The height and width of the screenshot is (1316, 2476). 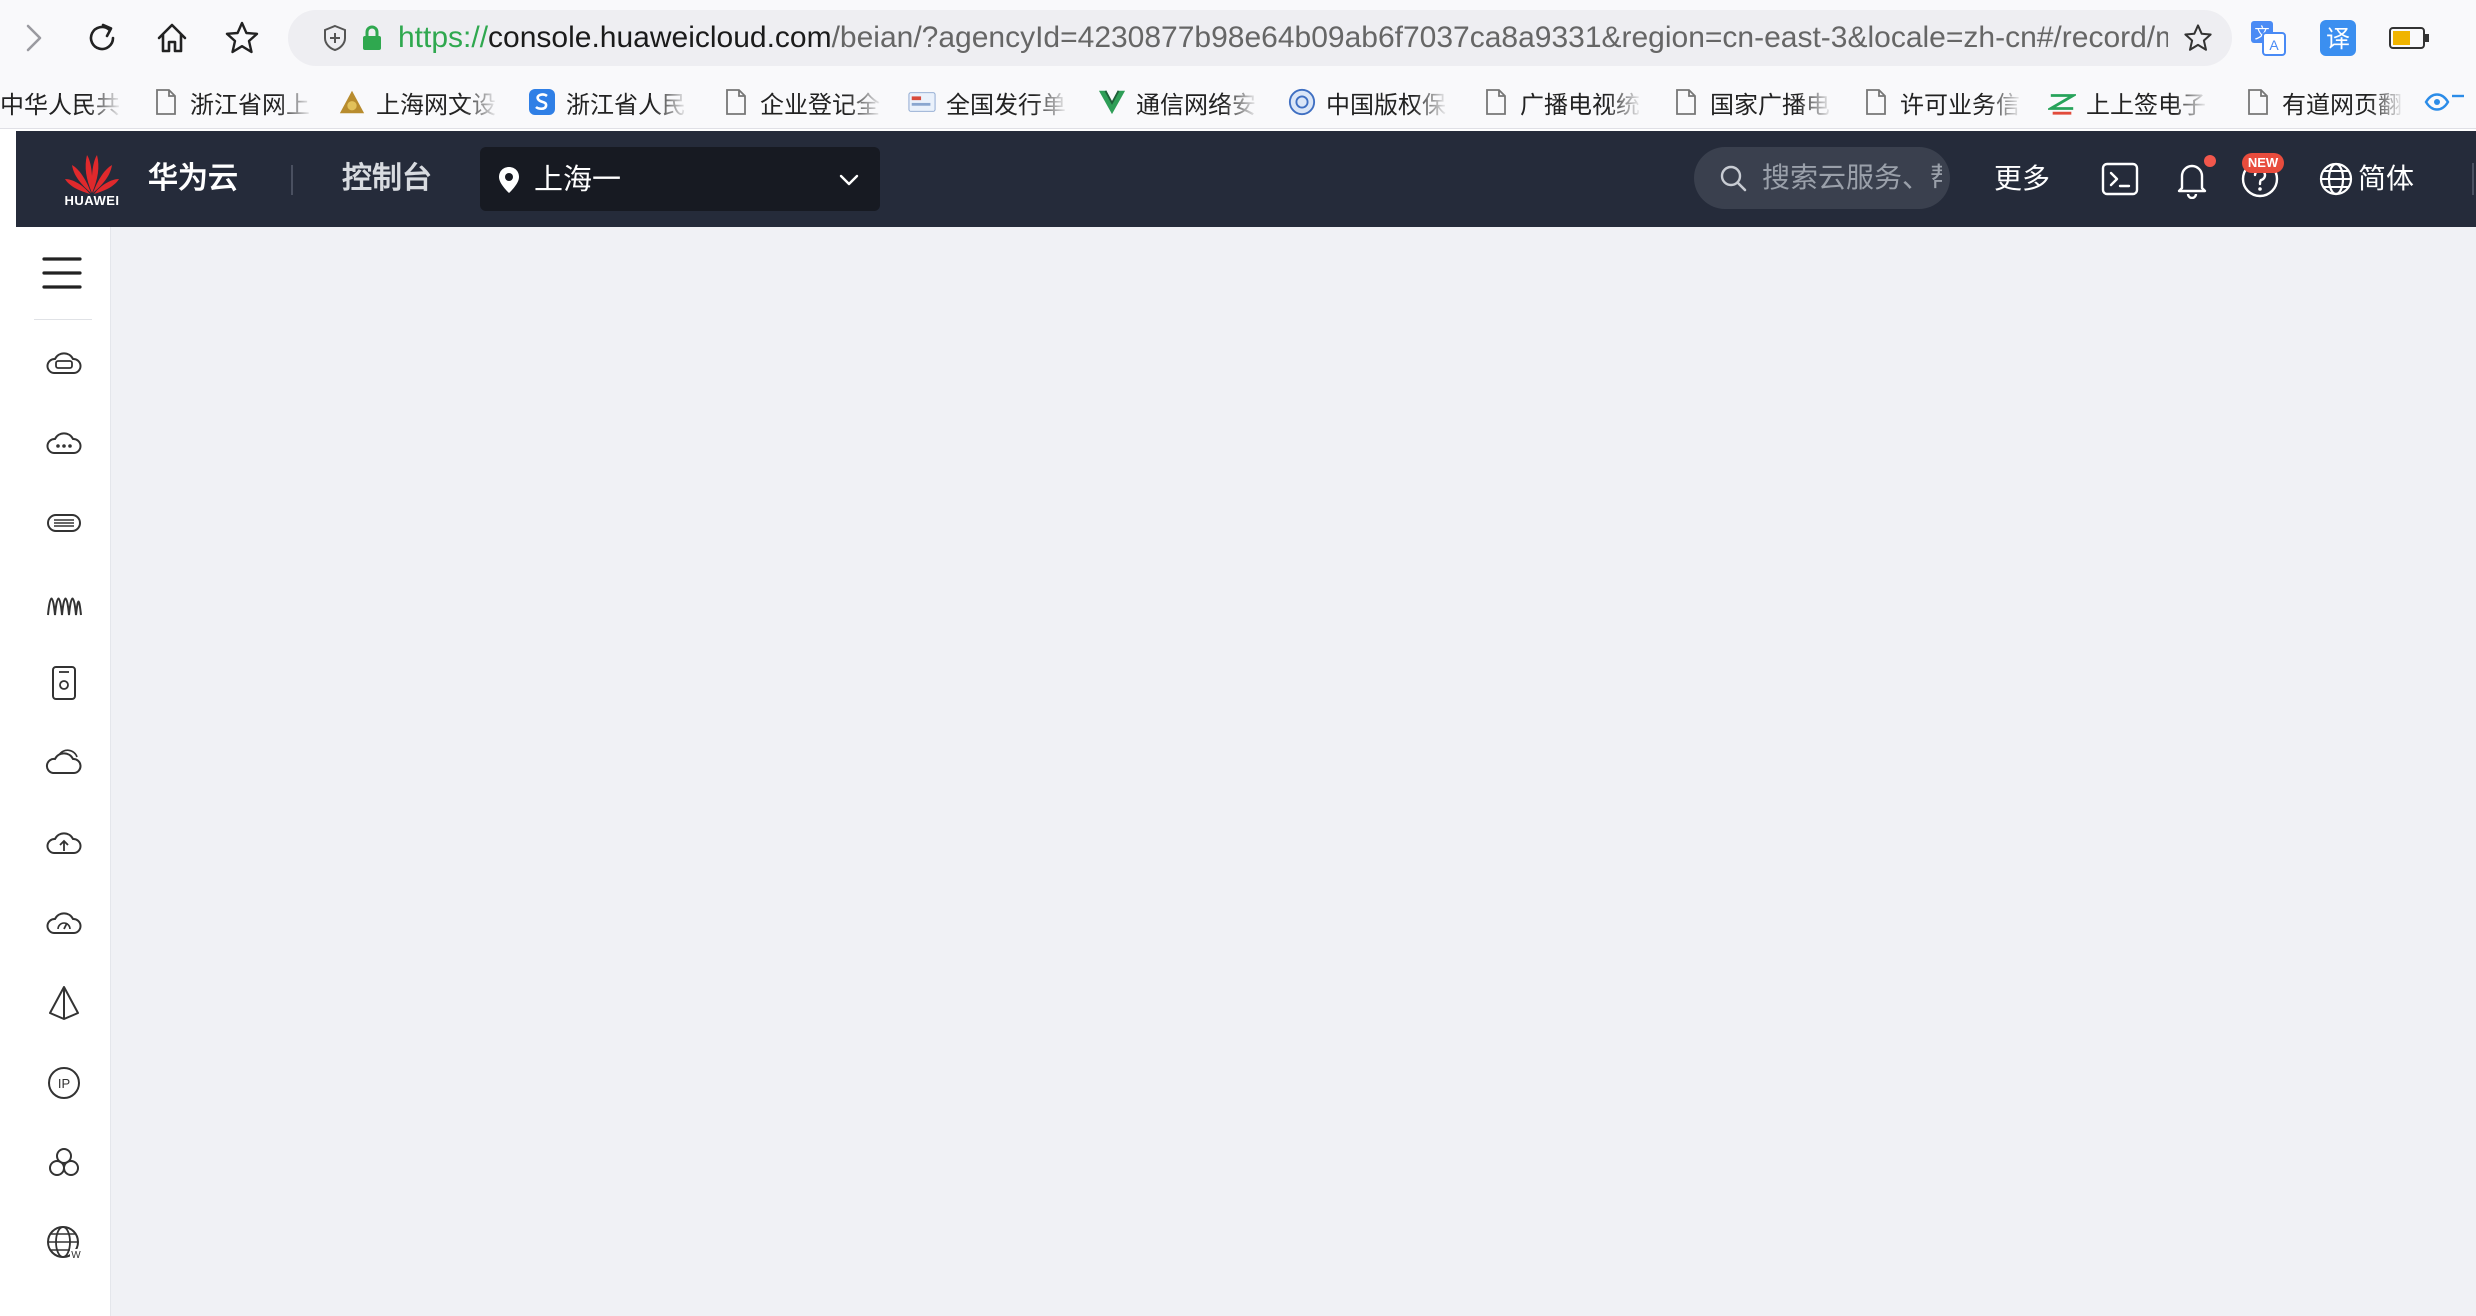 I want to click on svg-text: IP, so click(x=64, y=1083).